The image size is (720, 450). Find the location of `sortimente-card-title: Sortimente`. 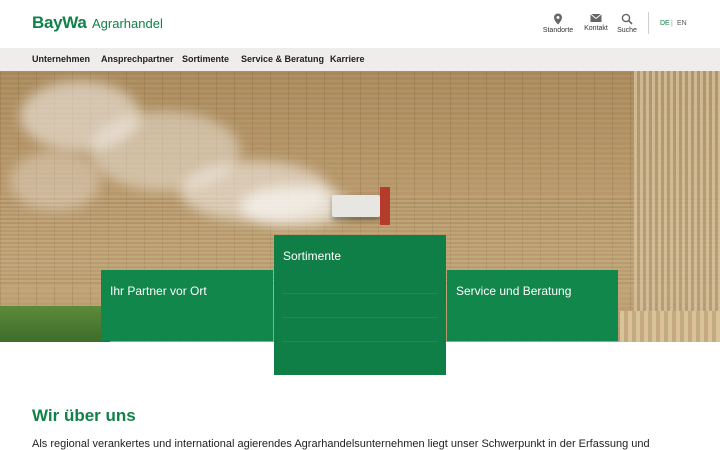

sortimente-card-title: Sortimente is located at coordinates (312, 256).